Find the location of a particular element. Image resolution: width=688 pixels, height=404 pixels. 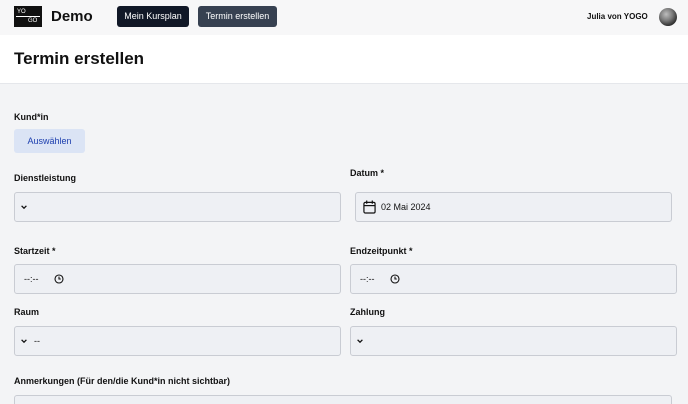

logo-bottom-text: GO is located at coordinates (33, 21).